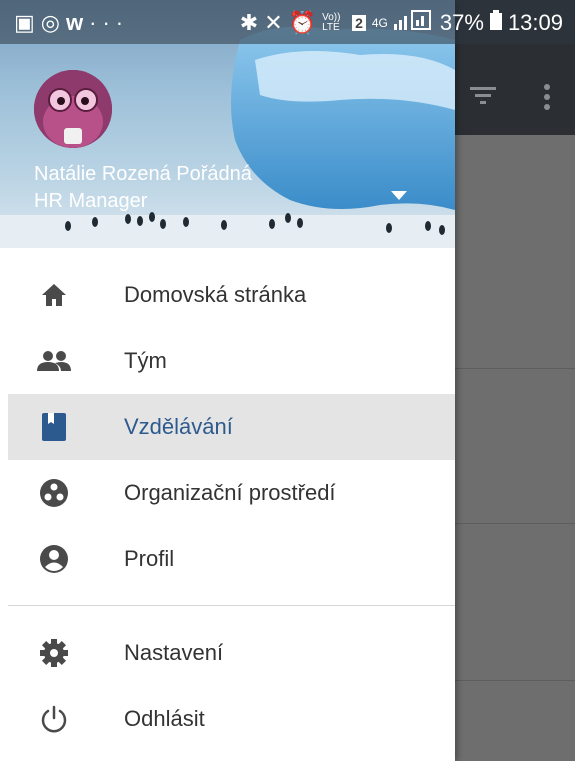  Describe the element at coordinates (547, 99) in the screenshot. I see `overflow-menu-icon` at that location.